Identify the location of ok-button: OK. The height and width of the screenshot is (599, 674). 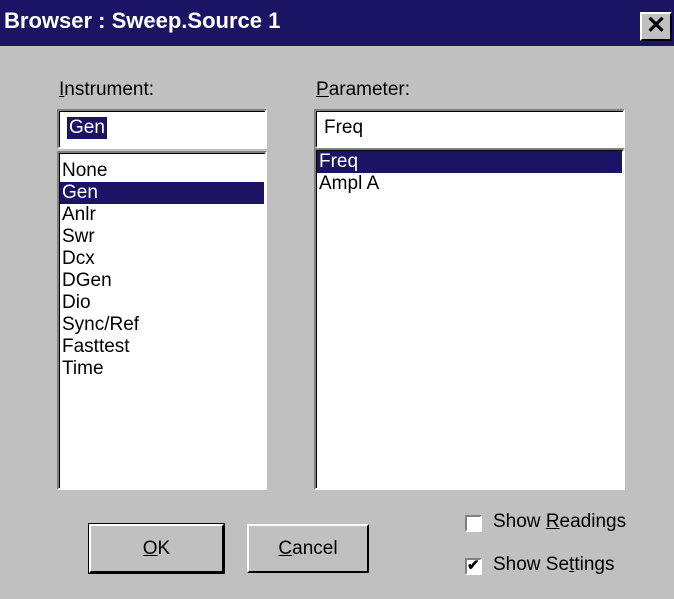
(156, 548).